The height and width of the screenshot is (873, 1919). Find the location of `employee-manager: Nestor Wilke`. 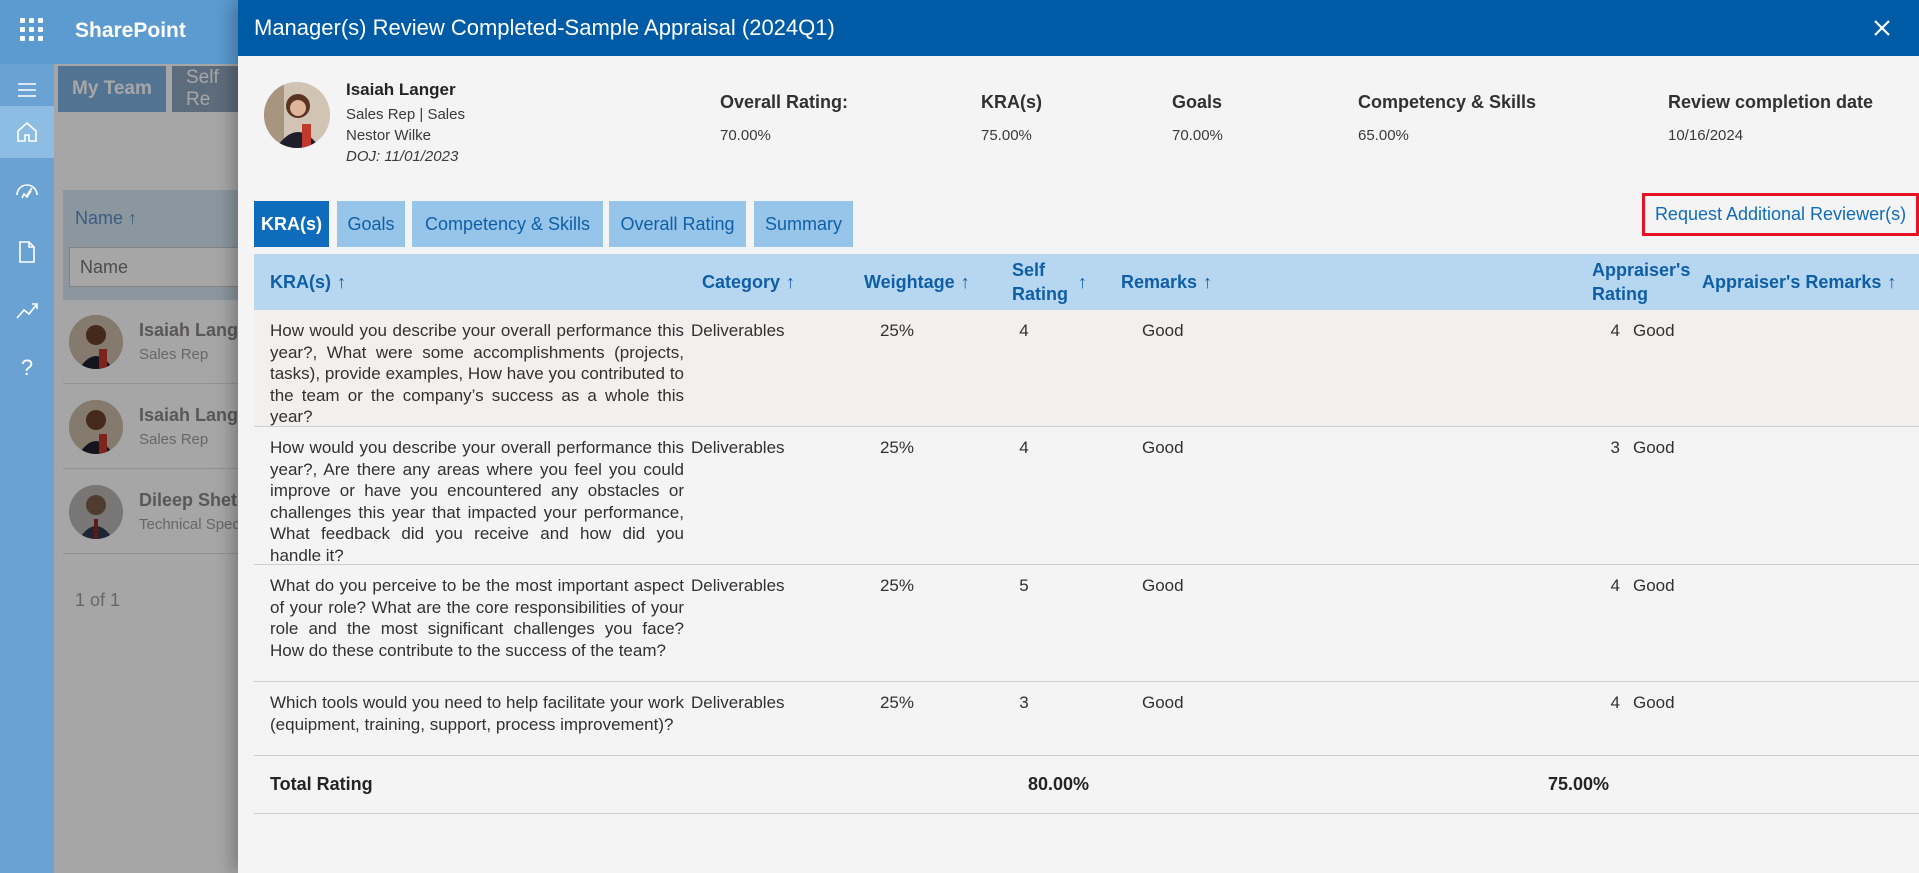

employee-manager: Nestor Wilke is located at coordinates (389, 135).